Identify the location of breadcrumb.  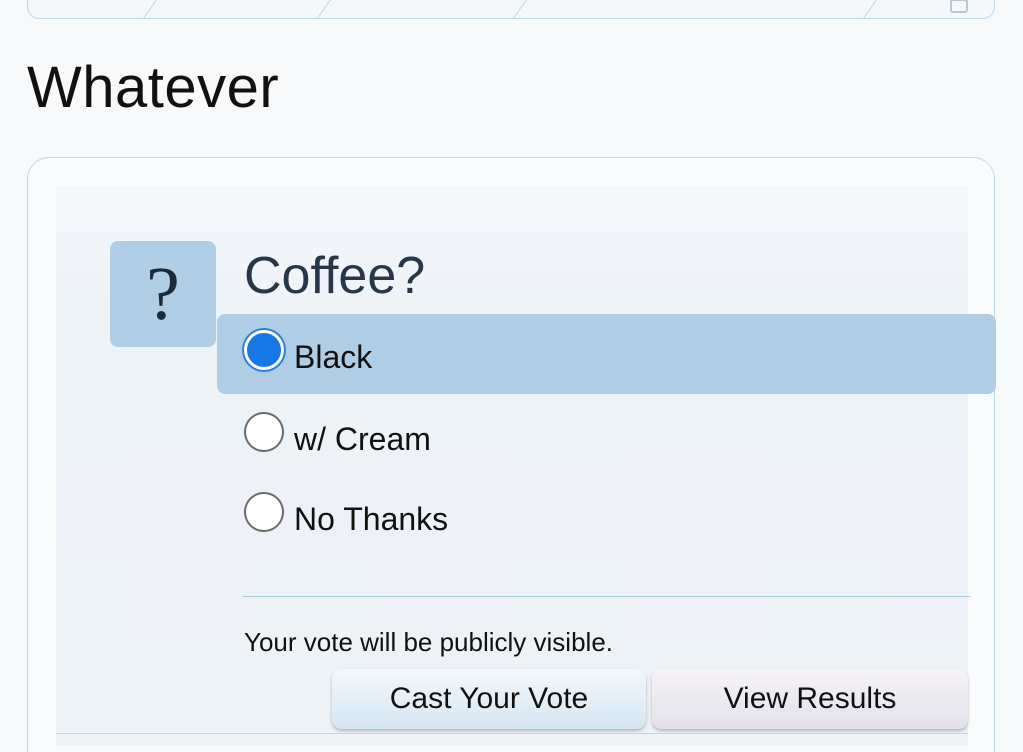
(511, 9).